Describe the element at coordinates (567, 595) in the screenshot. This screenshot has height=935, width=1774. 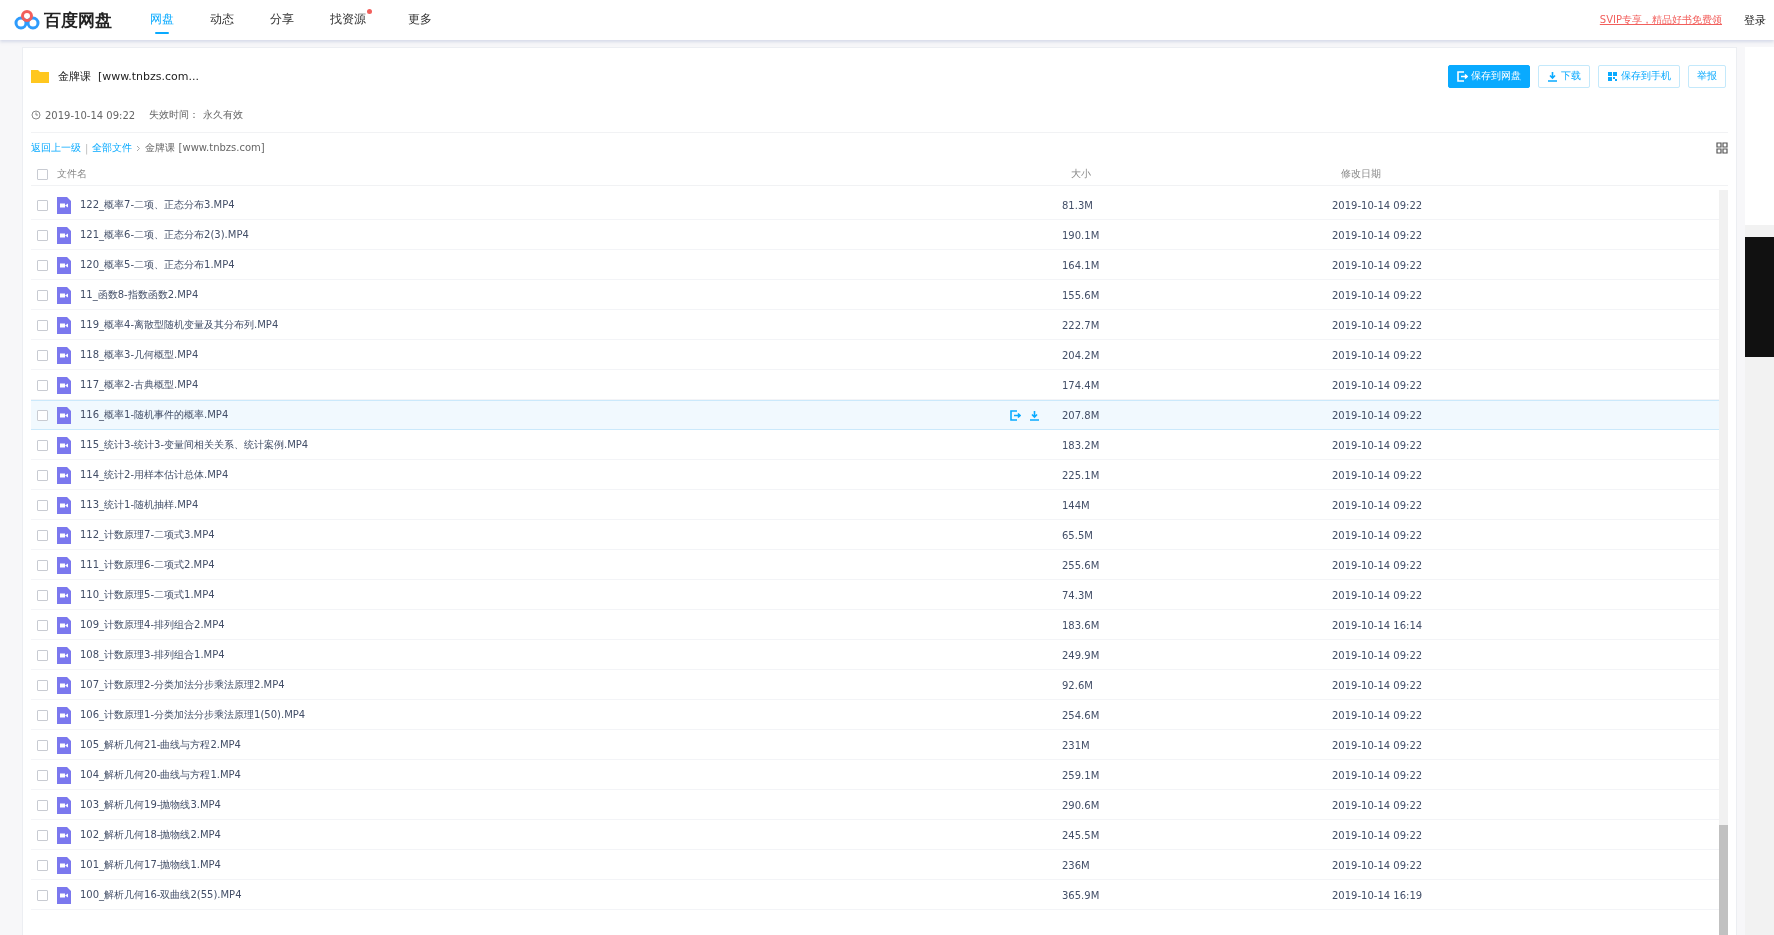
I see `file-name: 110_计数原理5-二项式1.MP4` at that location.